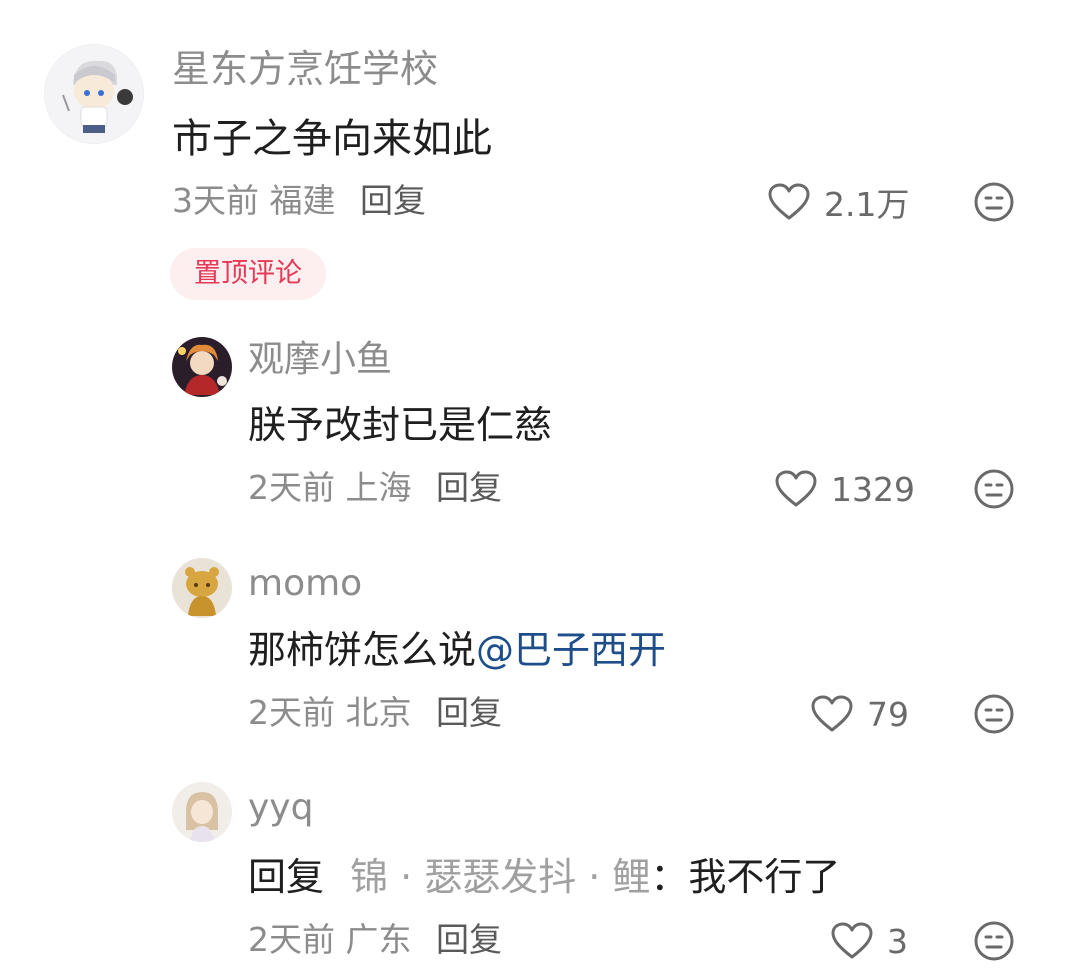 This screenshot has height=976, width=1080. Describe the element at coordinates (280, 808) in the screenshot. I see `comment-username: yyq` at that location.